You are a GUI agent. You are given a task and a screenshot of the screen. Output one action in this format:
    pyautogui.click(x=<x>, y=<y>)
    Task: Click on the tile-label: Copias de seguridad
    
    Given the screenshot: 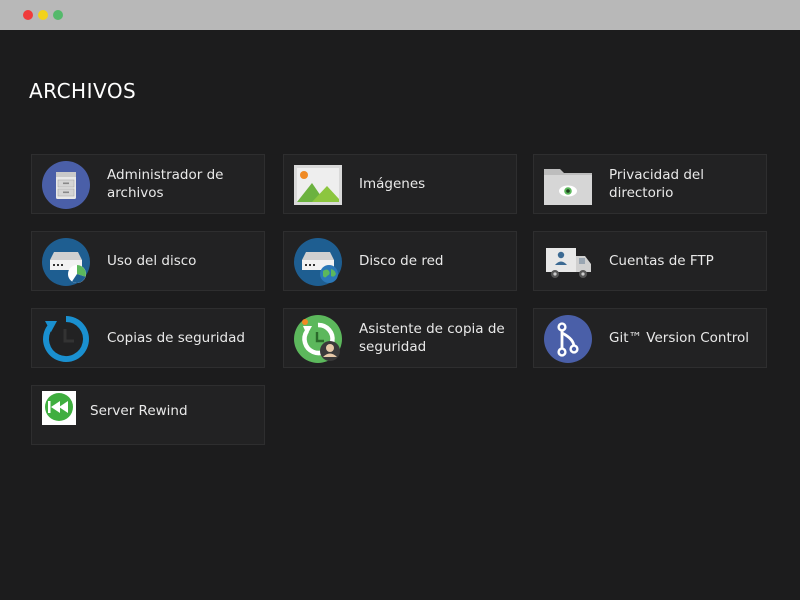 What is the action you would take?
    pyautogui.click(x=176, y=338)
    